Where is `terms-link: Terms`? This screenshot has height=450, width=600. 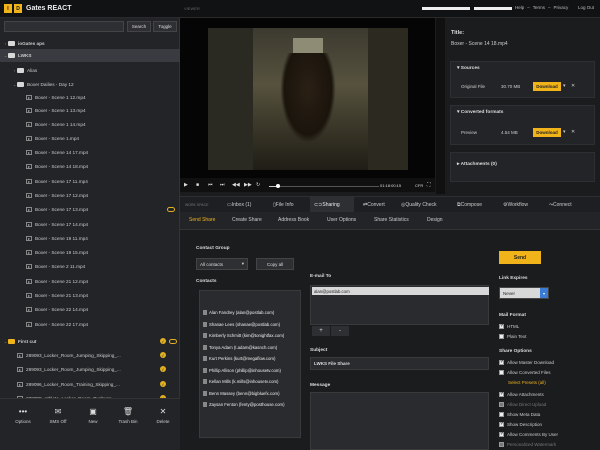 terms-link: Terms is located at coordinates (539, 7).